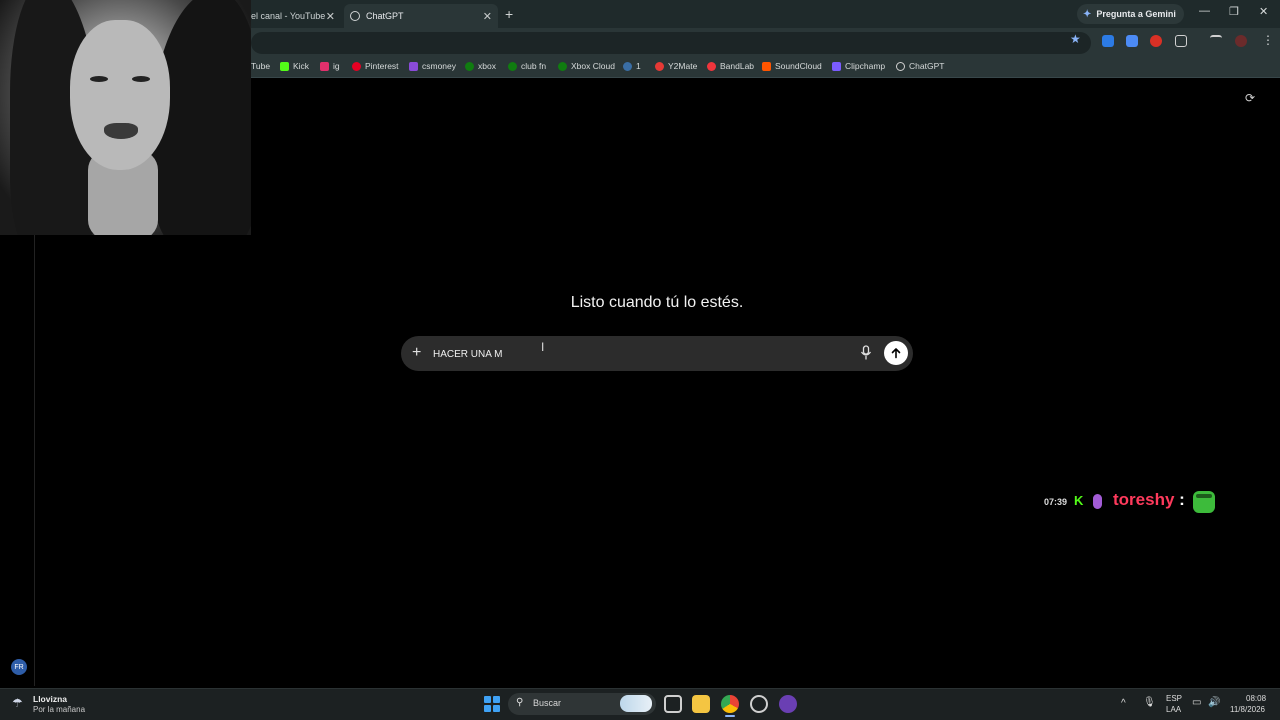  Describe the element at coordinates (492, 704) in the screenshot. I see `windows-start-icon` at that location.